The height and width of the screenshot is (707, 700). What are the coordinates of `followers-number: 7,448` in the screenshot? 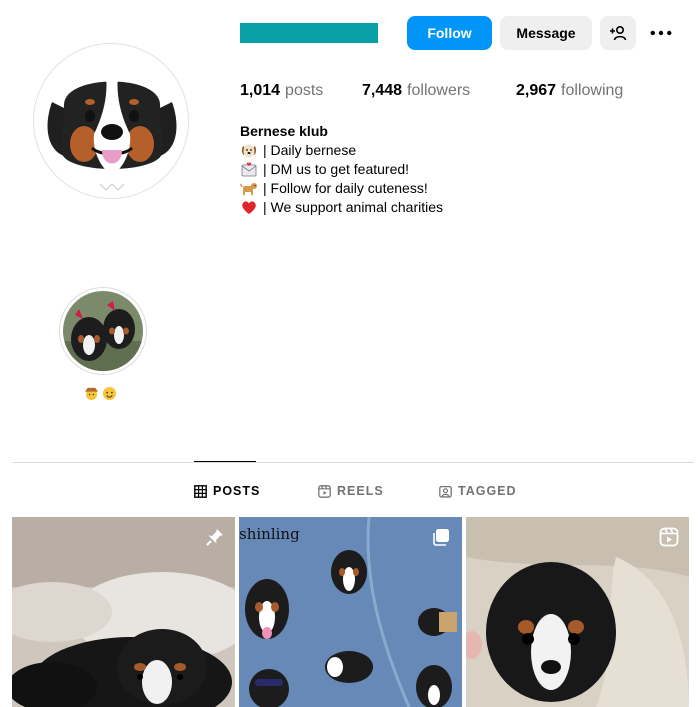 It's located at (382, 90).